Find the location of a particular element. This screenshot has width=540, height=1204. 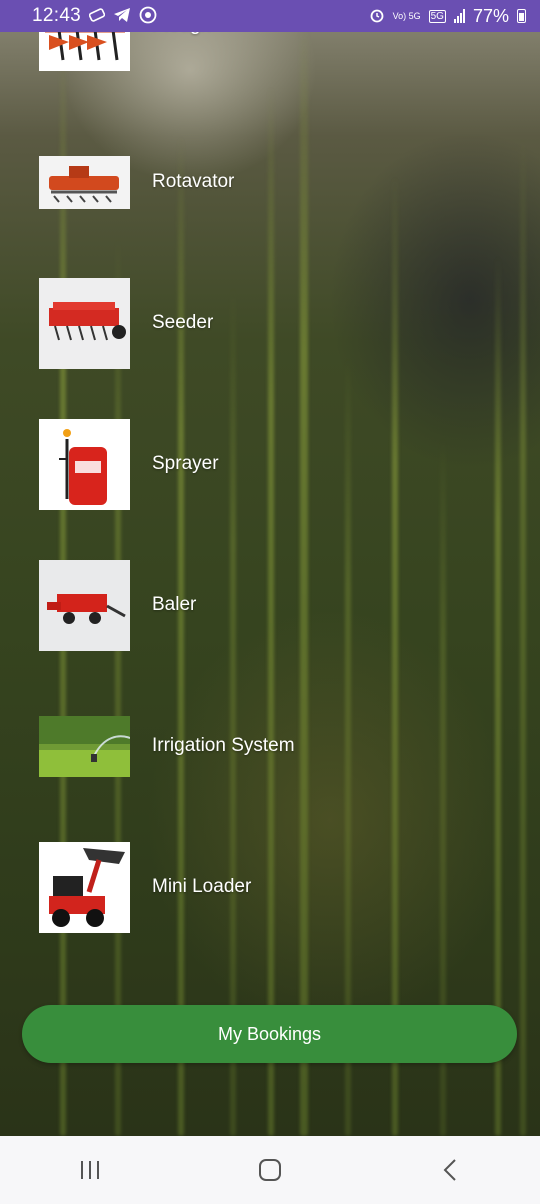

network-type: 5G is located at coordinates (437, 16).